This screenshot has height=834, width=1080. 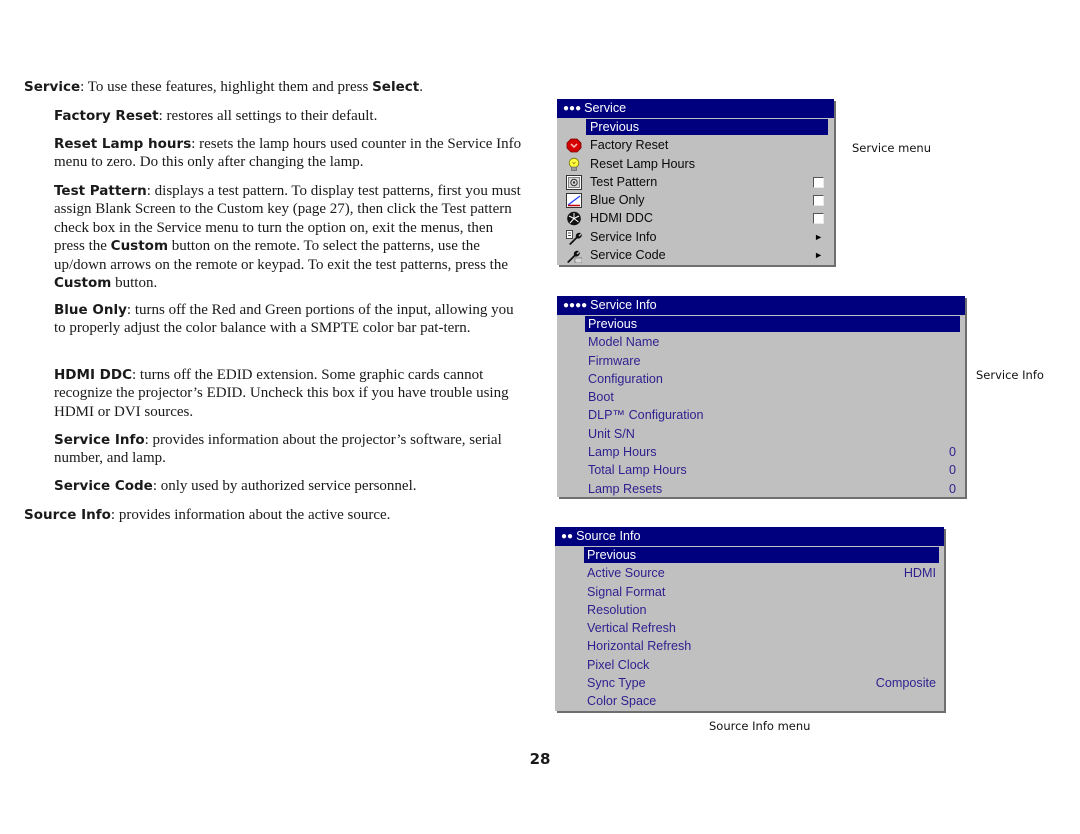 What do you see at coordinates (892, 148) in the screenshot?
I see `service-menu-caption: Service menu` at bounding box center [892, 148].